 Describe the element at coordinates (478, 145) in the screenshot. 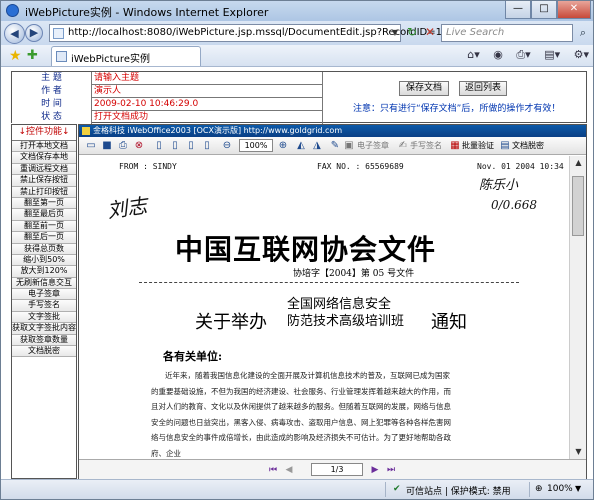

I see `batch-verify-tool: 批量验证` at that location.